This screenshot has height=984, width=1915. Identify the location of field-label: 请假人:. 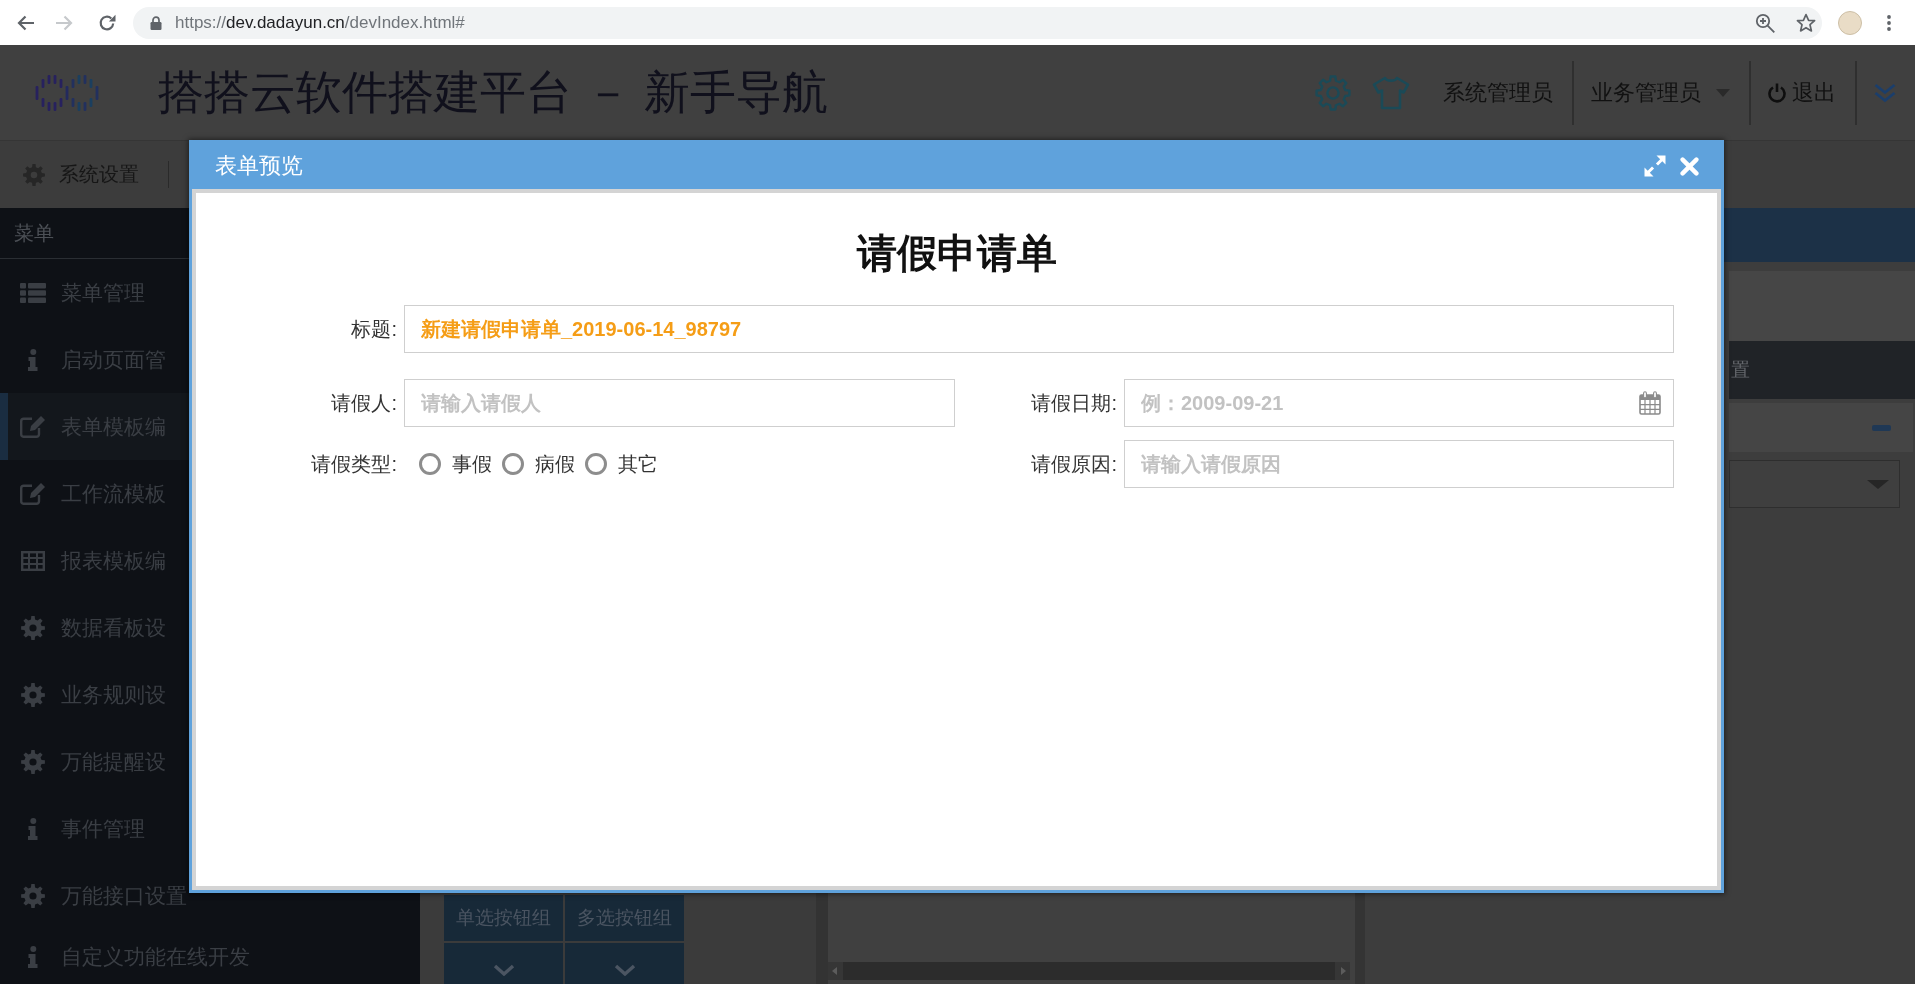
(364, 403).